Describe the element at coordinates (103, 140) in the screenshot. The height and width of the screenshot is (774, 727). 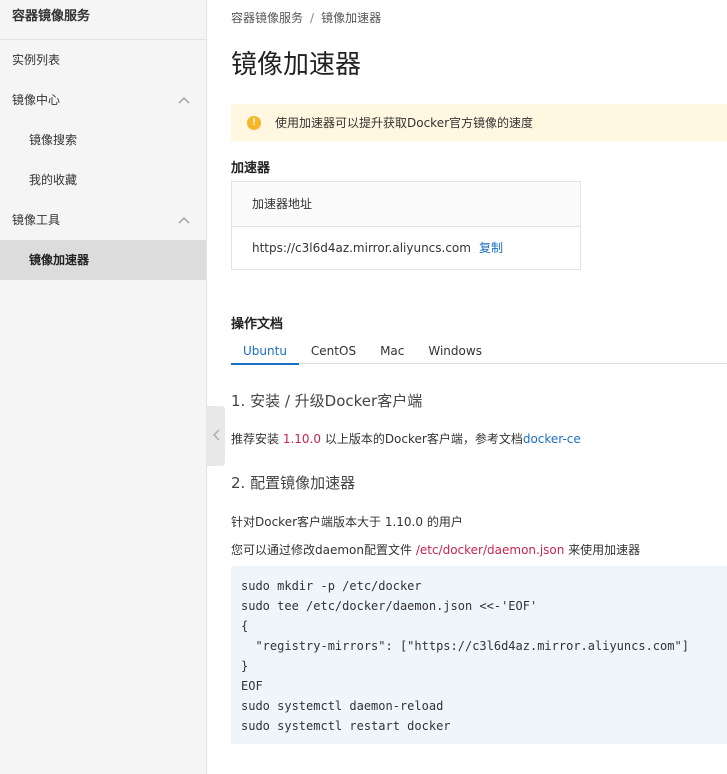
I see `sidebar-item-image-search: 镜像搜索` at that location.